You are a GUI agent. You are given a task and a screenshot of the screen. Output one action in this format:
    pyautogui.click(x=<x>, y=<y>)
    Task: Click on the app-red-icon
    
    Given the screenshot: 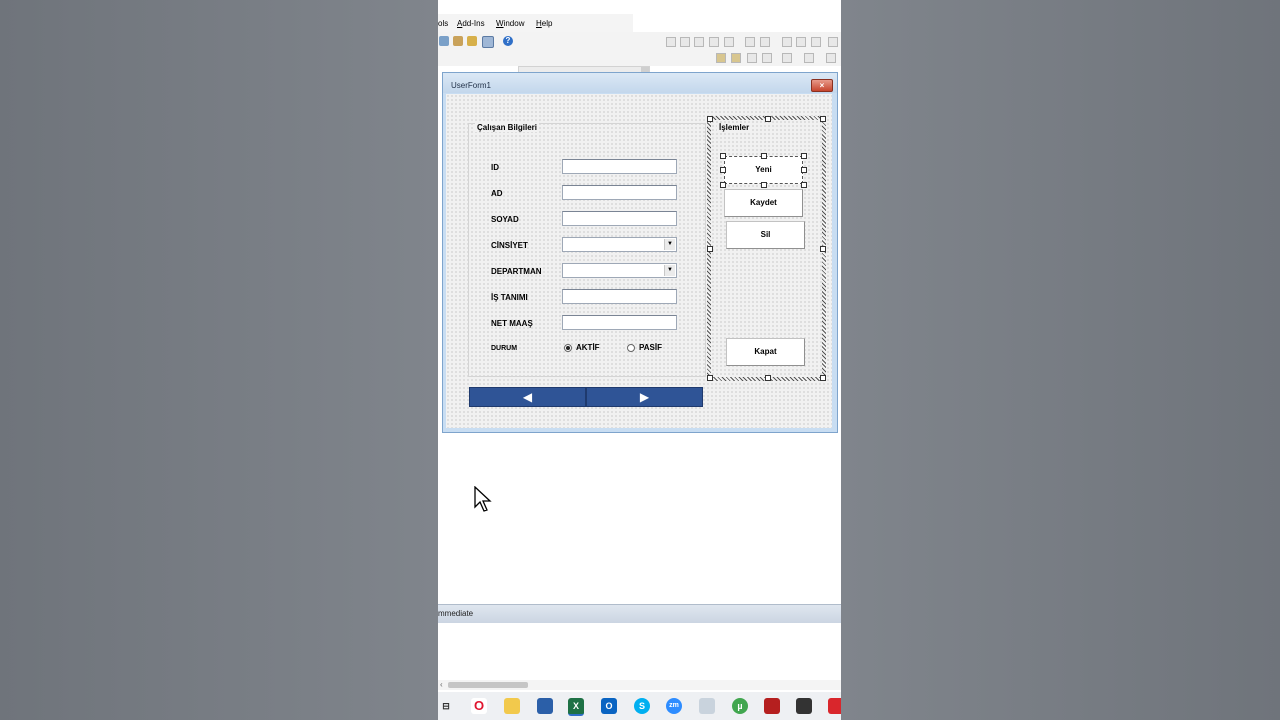 What is the action you would take?
    pyautogui.click(x=834, y=706)
    